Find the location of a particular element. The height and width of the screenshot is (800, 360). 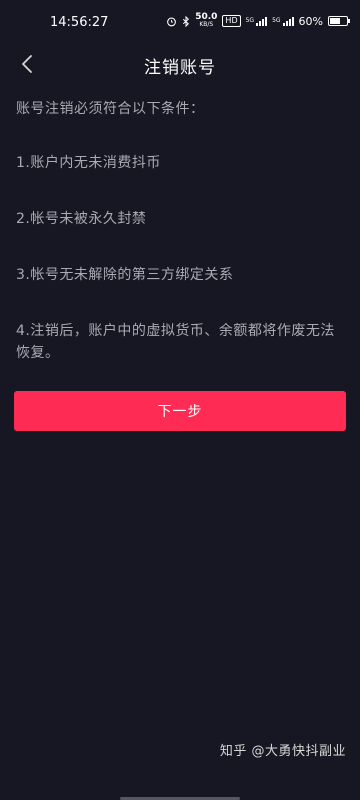

condition-item: 4.注销后，账户中的虚拟货币、余额都将作废无法恢复。 is located at coordinates (175, 342).